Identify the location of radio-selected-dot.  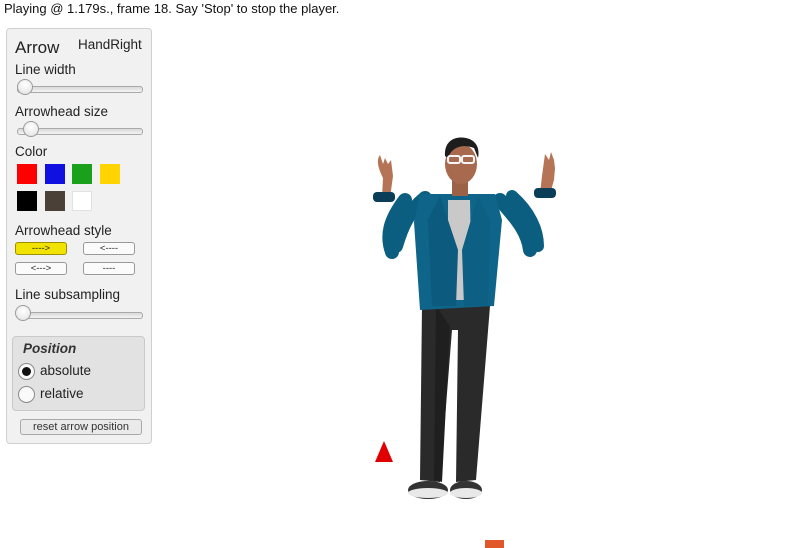
(26, 371).